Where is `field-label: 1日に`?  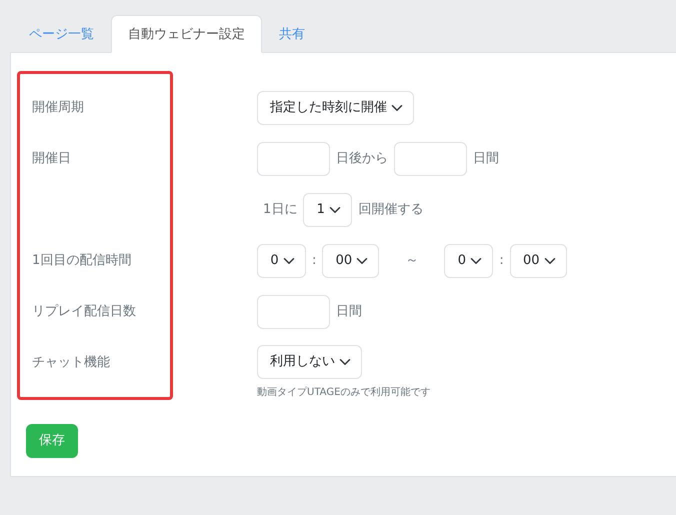 field-label: 1日に is located at coordinates (280, 209).